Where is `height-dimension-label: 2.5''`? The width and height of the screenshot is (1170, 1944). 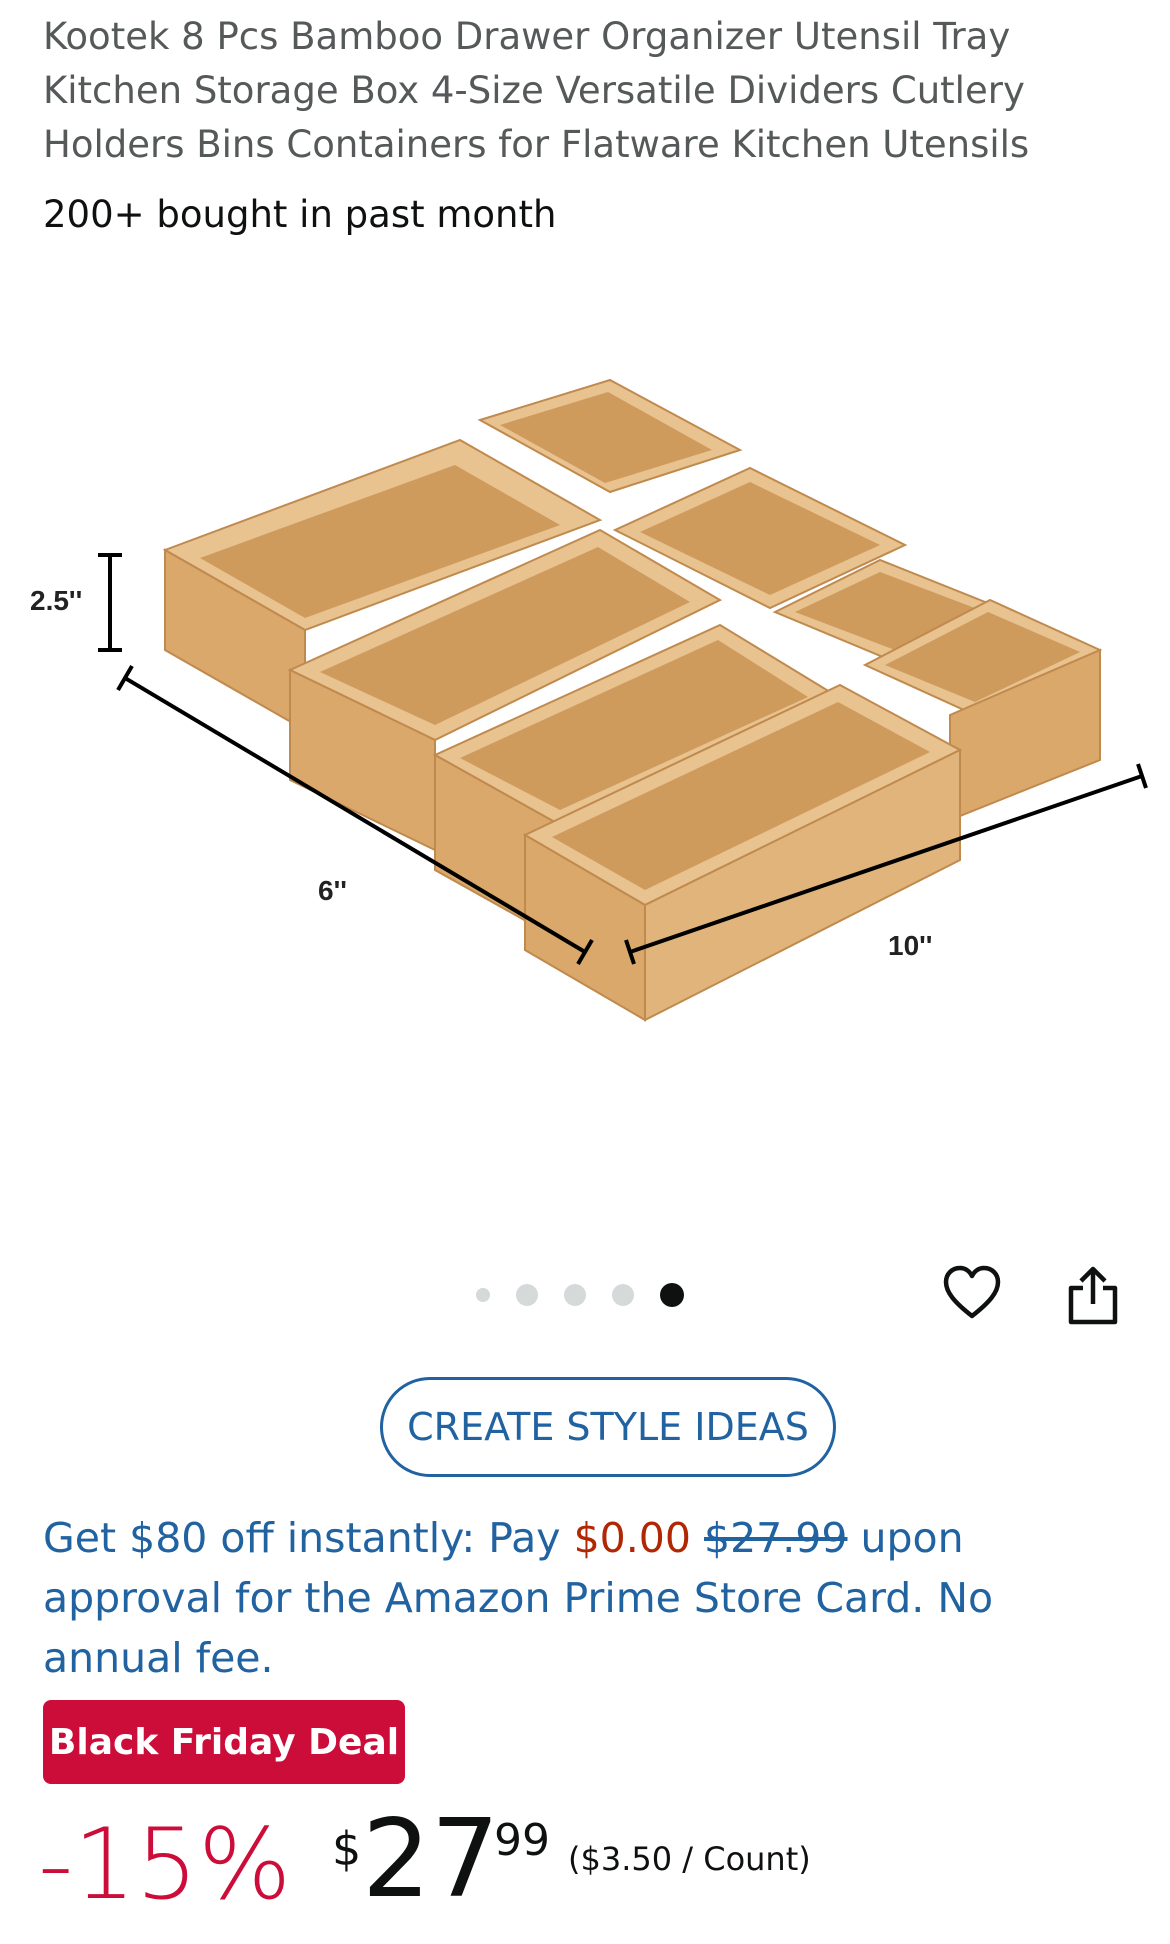
height-dimension-label: 2.5'' is located at coordinates (56, 600).